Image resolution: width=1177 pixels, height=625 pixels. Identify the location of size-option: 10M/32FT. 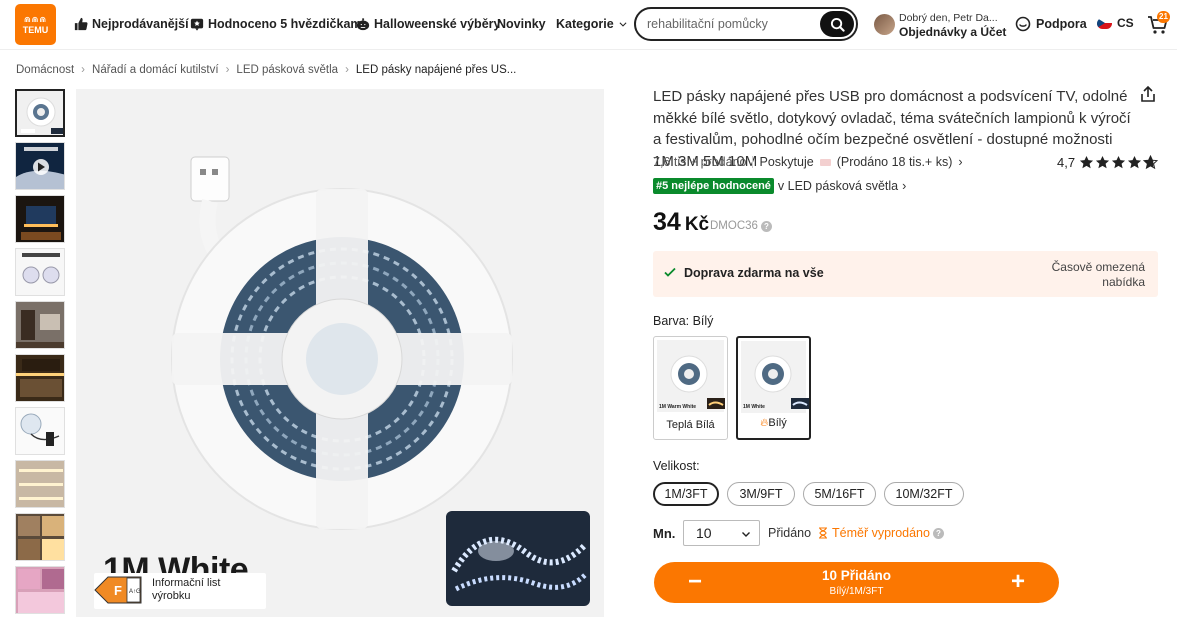
(924, 494).